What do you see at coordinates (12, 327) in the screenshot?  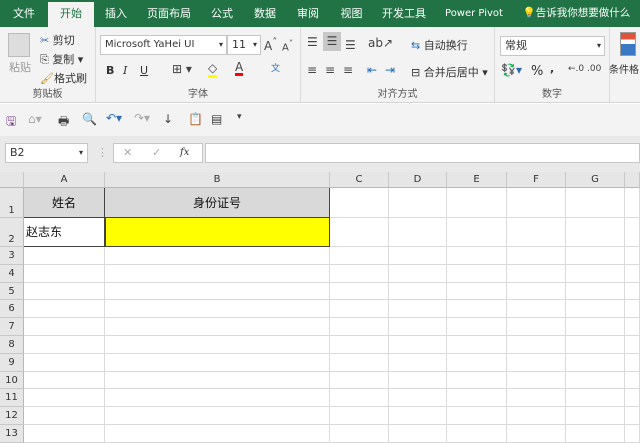 I see `row-header-7: 7` at bounding box center [12, 327].